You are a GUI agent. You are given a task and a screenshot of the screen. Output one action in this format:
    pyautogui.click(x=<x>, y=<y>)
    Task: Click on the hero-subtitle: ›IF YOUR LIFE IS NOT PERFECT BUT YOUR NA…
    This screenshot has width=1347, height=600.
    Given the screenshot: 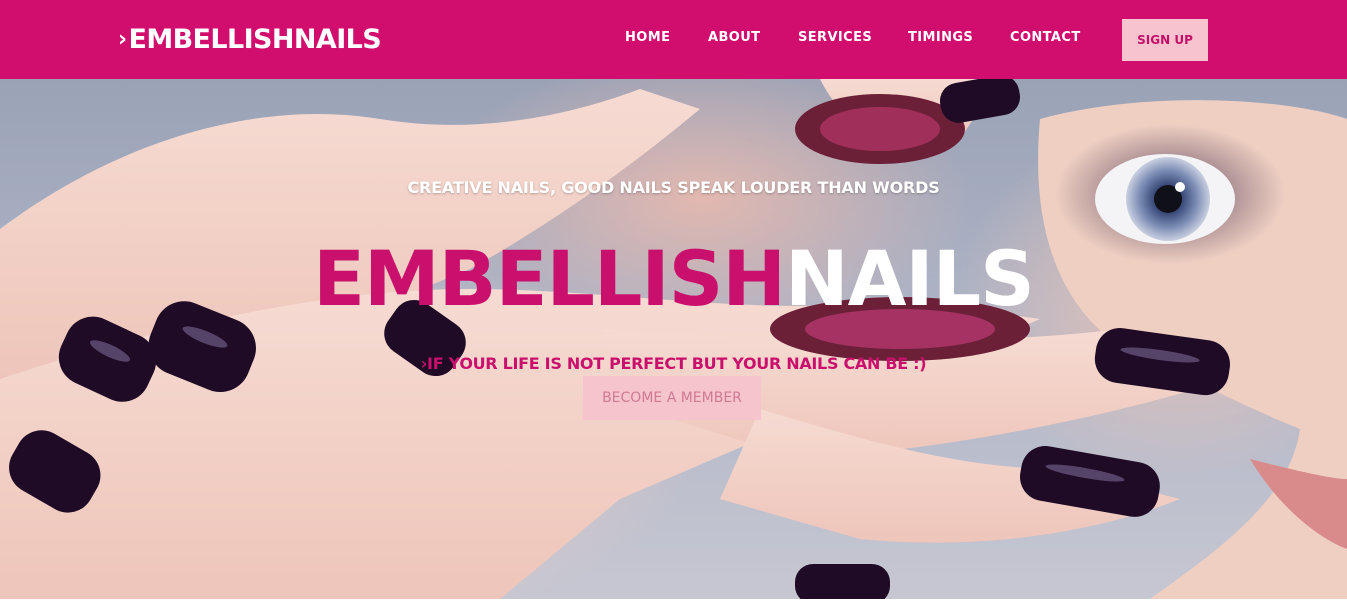 What is the action you would take?
    pyautogui.click(x=673, y=363)
    